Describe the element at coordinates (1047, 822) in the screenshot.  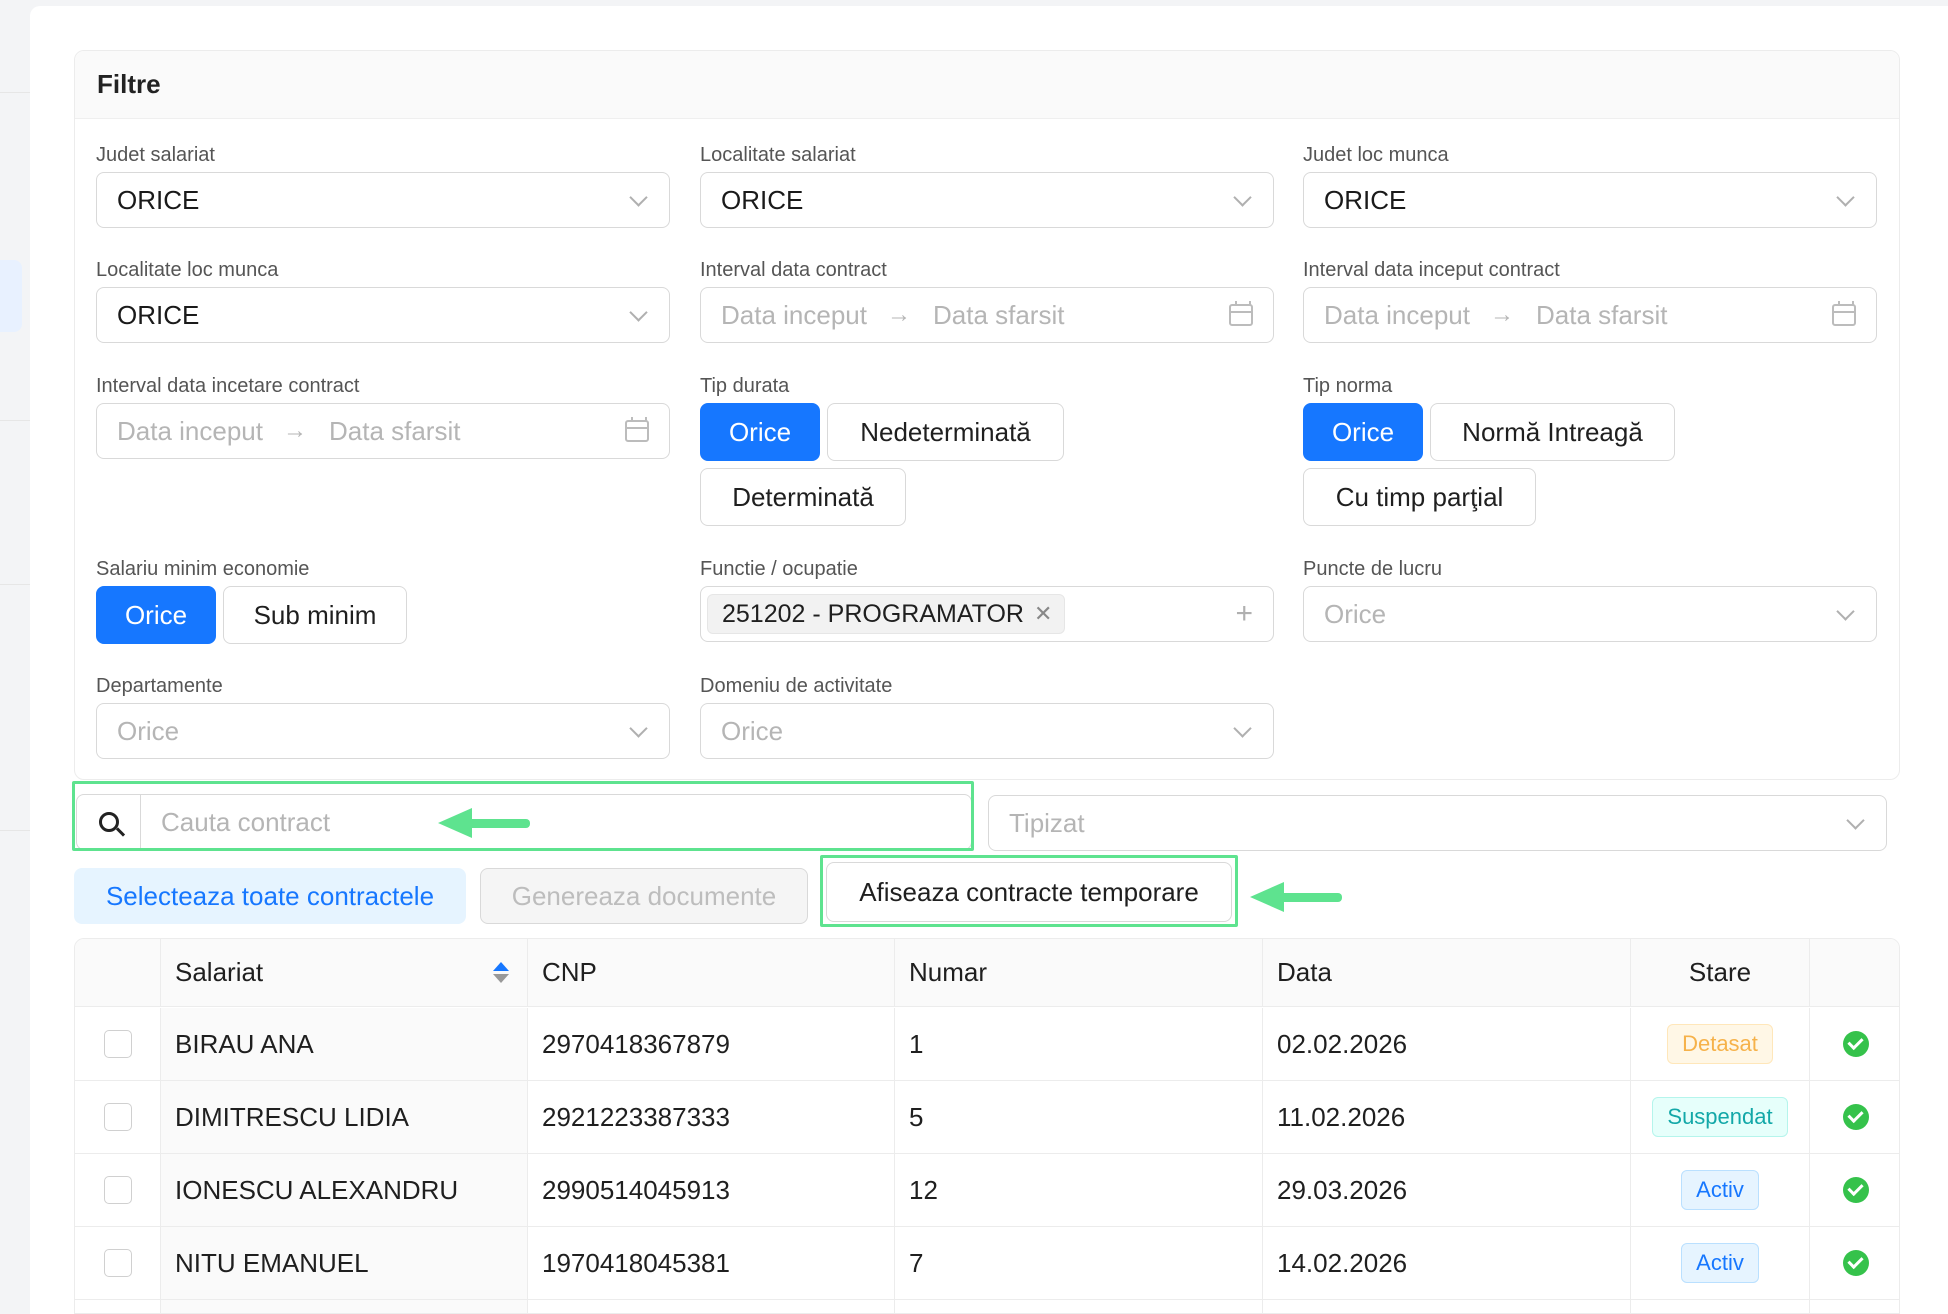
I see `tipizat-placeholder: Tipizat` at that location.